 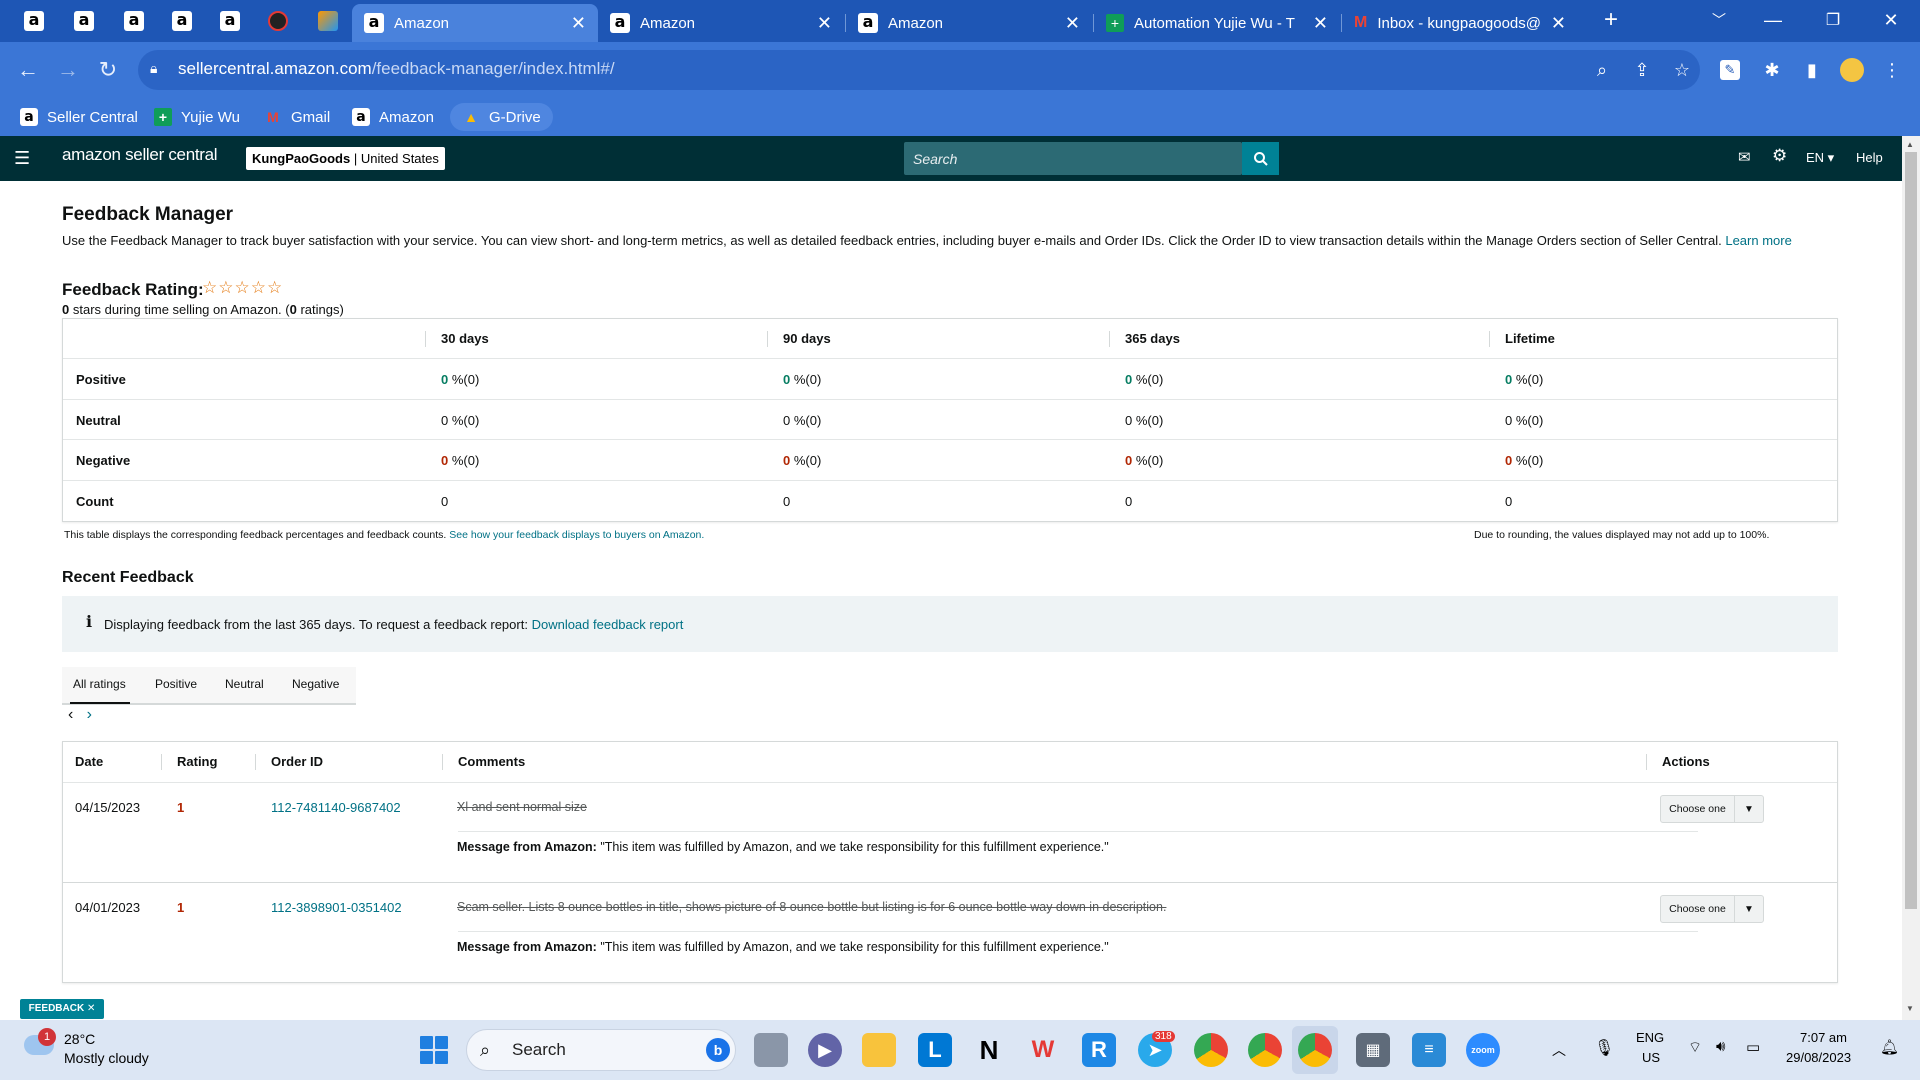 I want to click on help-link: Help, so click(x=1869, y=157).